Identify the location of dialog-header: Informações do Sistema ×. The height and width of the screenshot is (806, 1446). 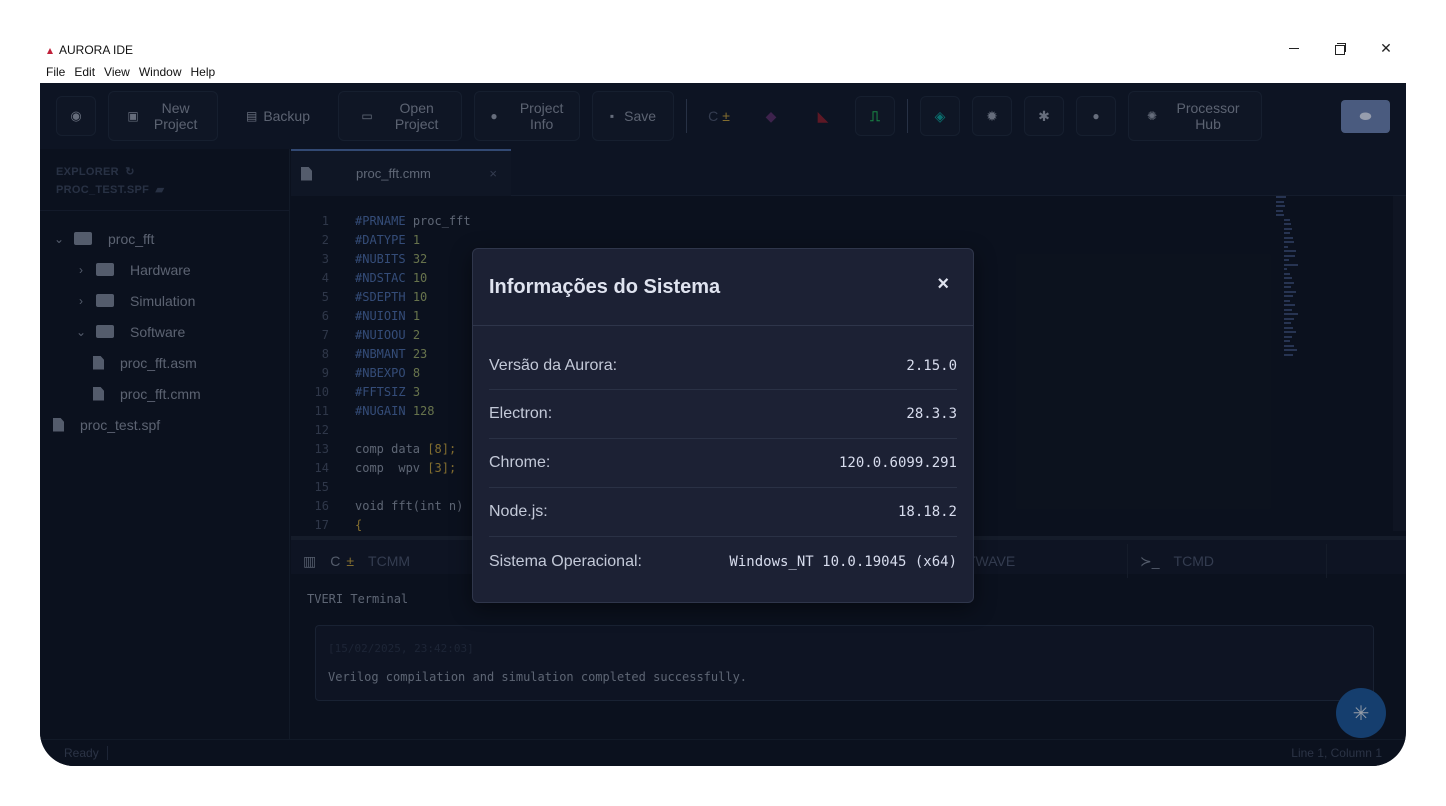
(723, 287).